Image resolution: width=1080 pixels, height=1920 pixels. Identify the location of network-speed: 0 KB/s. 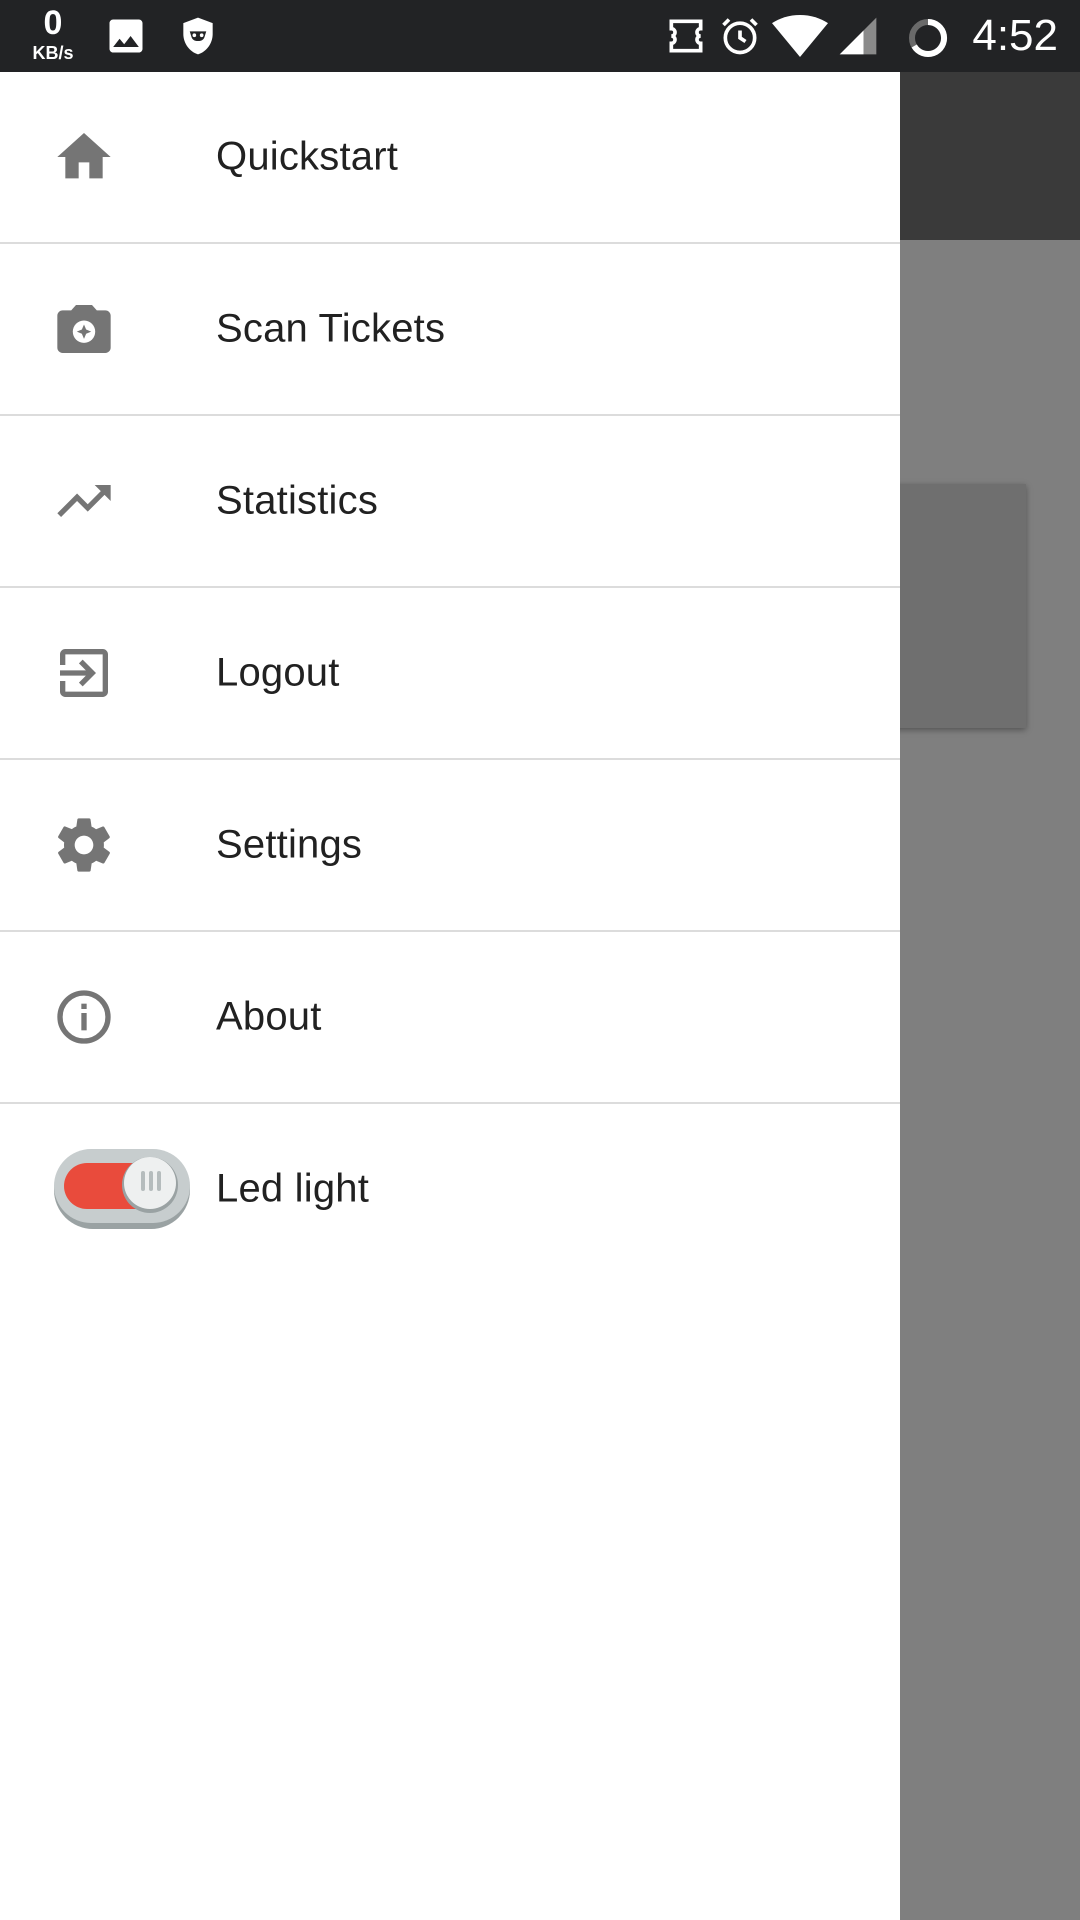
(53, 34).